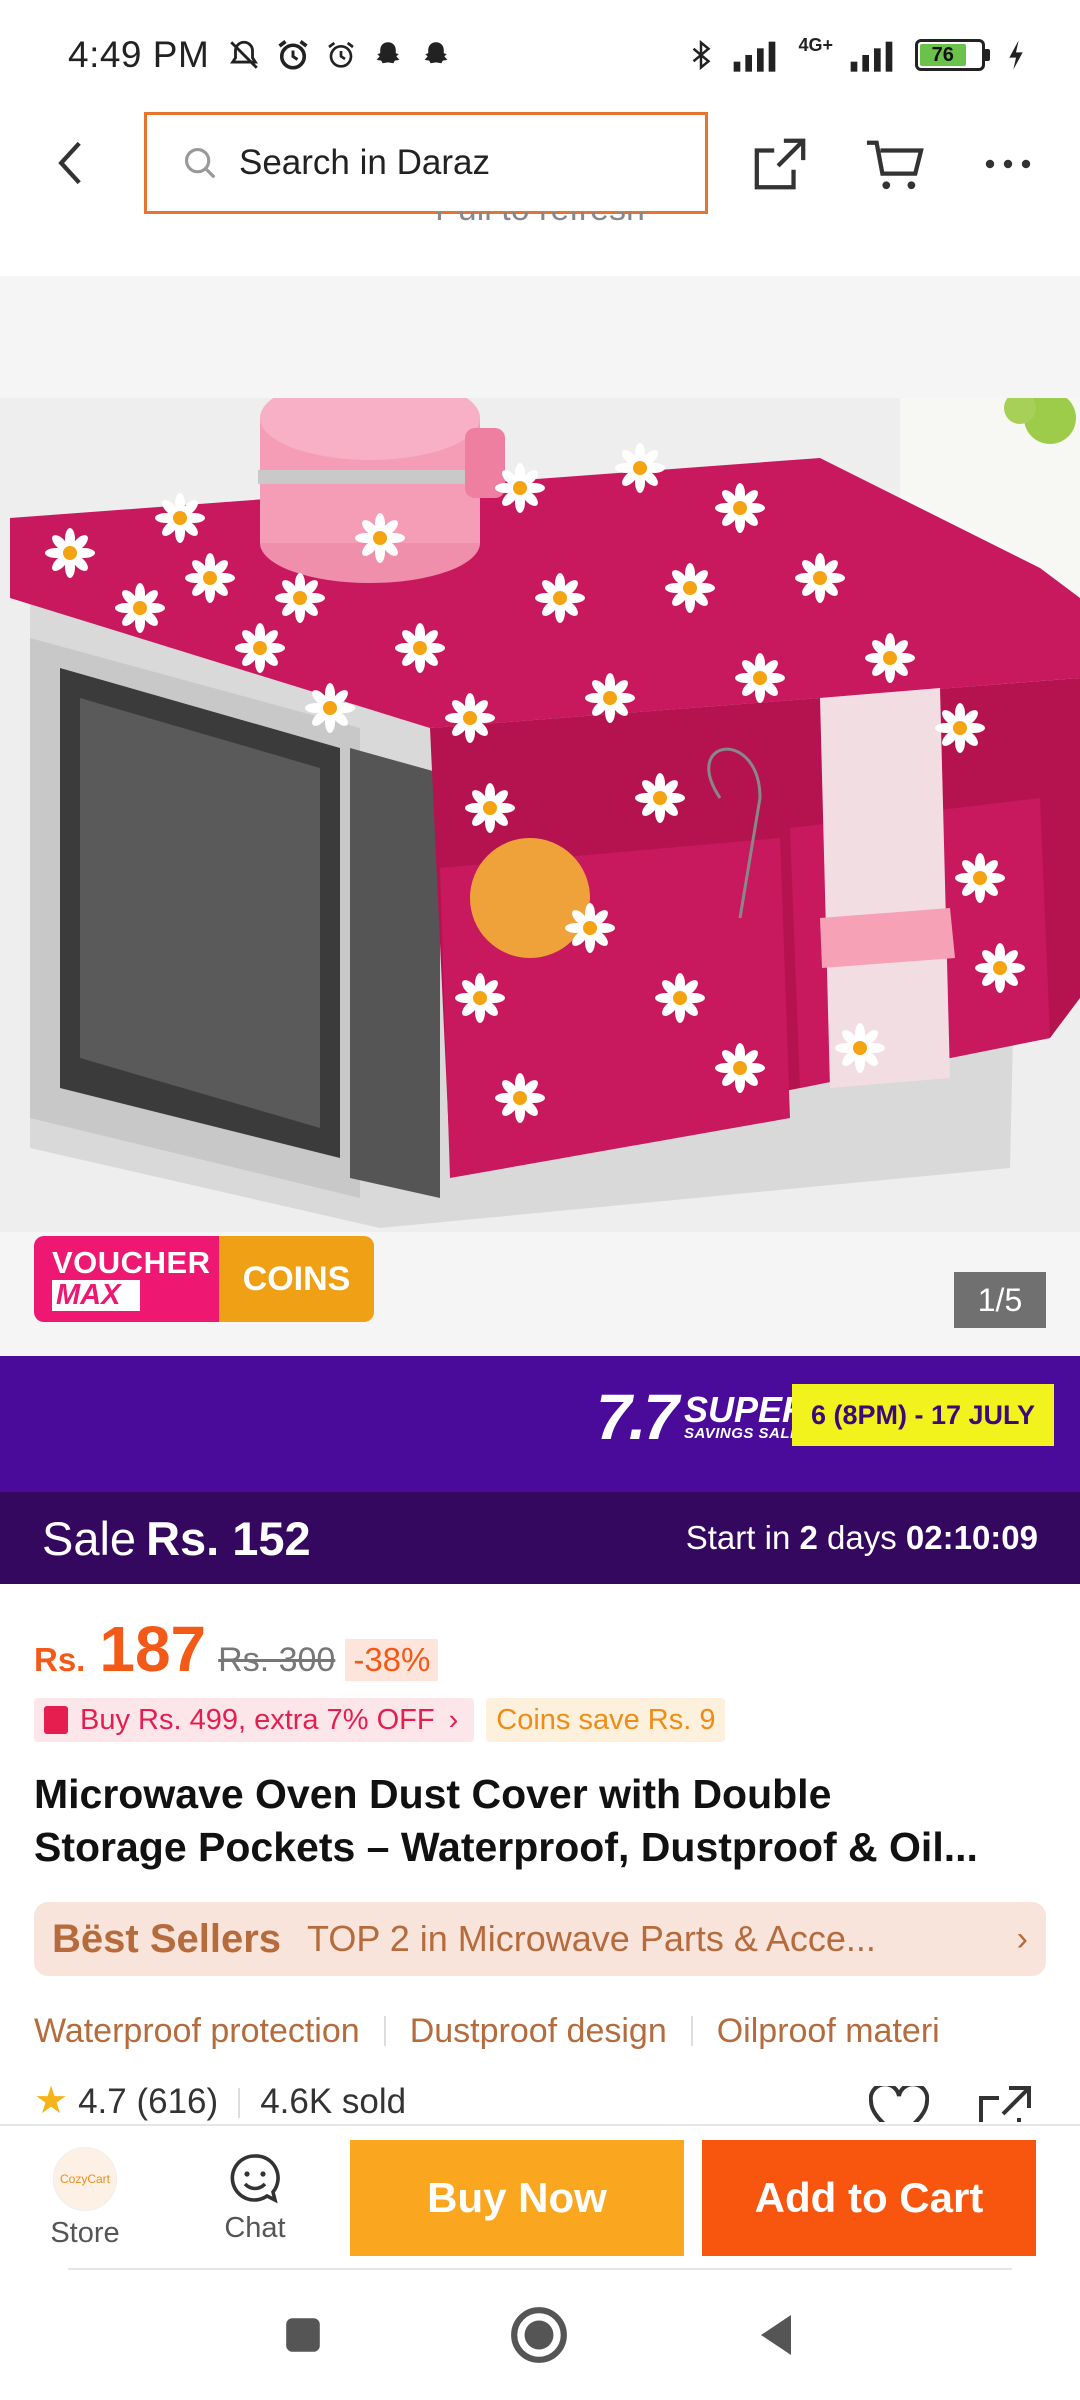  Describe the element at coordinates (277, 1660) in the screenshot. I see `original-price: Rs. 300` at that location.